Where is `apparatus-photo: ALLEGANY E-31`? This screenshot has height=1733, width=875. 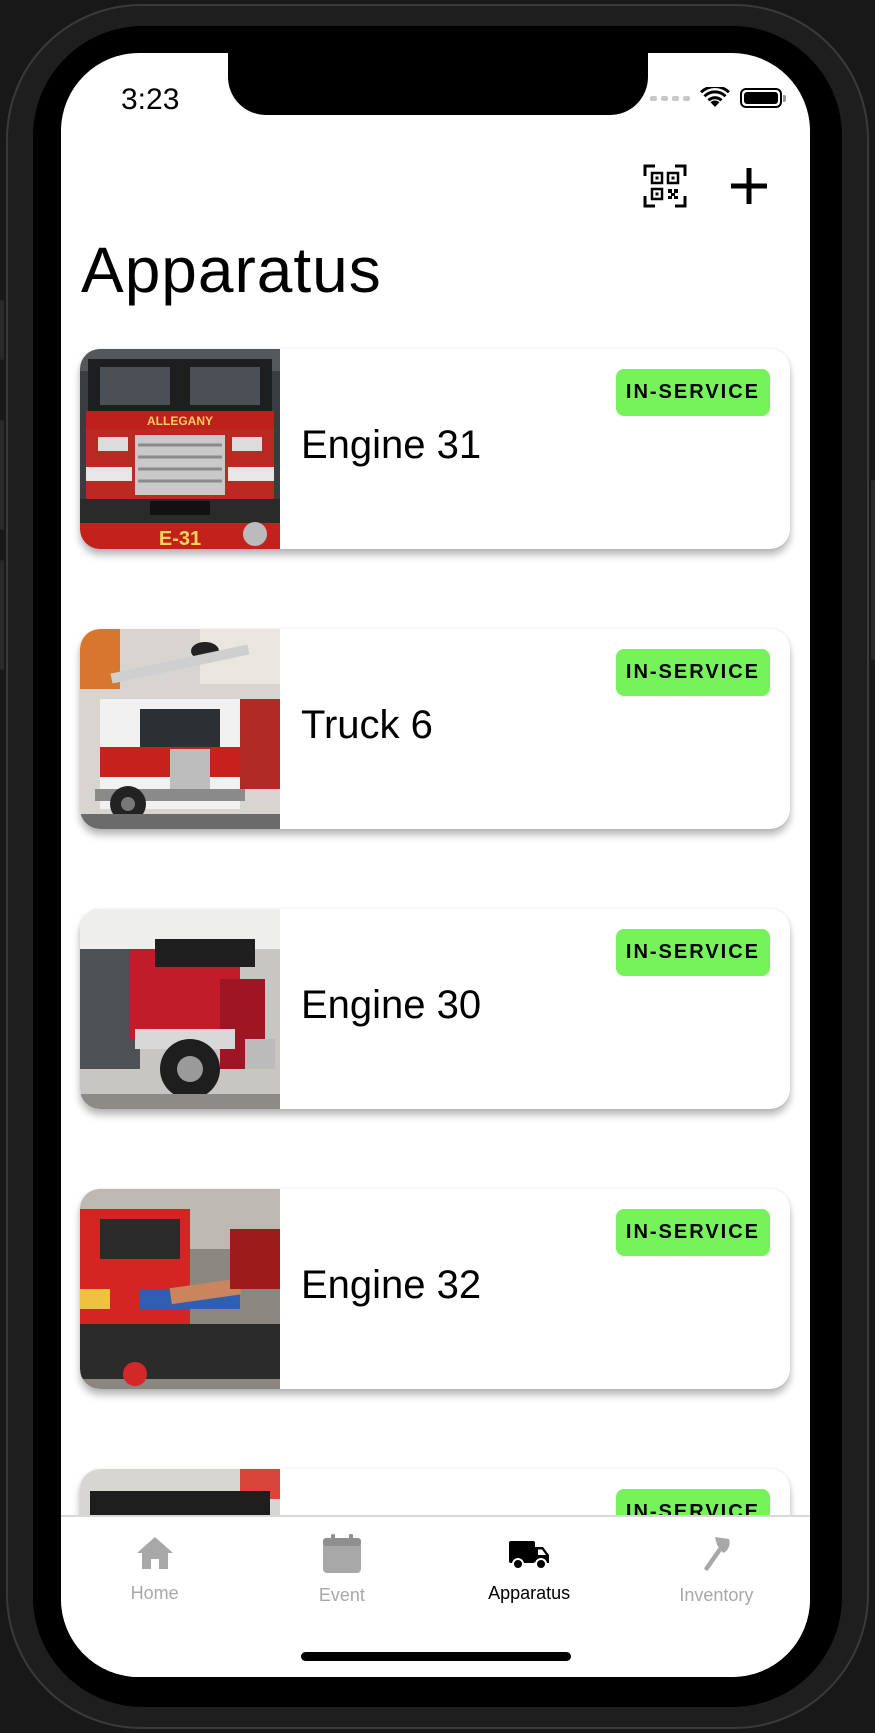 apparatus-photo: ALLEGANY E-31 is located at coordinates (180, 449).